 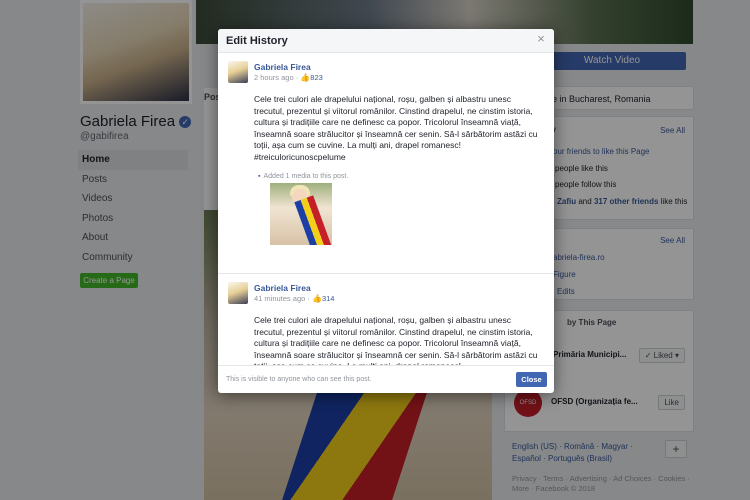 I want to click on dialog-header: Edit History ×, so click(x=386, y=41).